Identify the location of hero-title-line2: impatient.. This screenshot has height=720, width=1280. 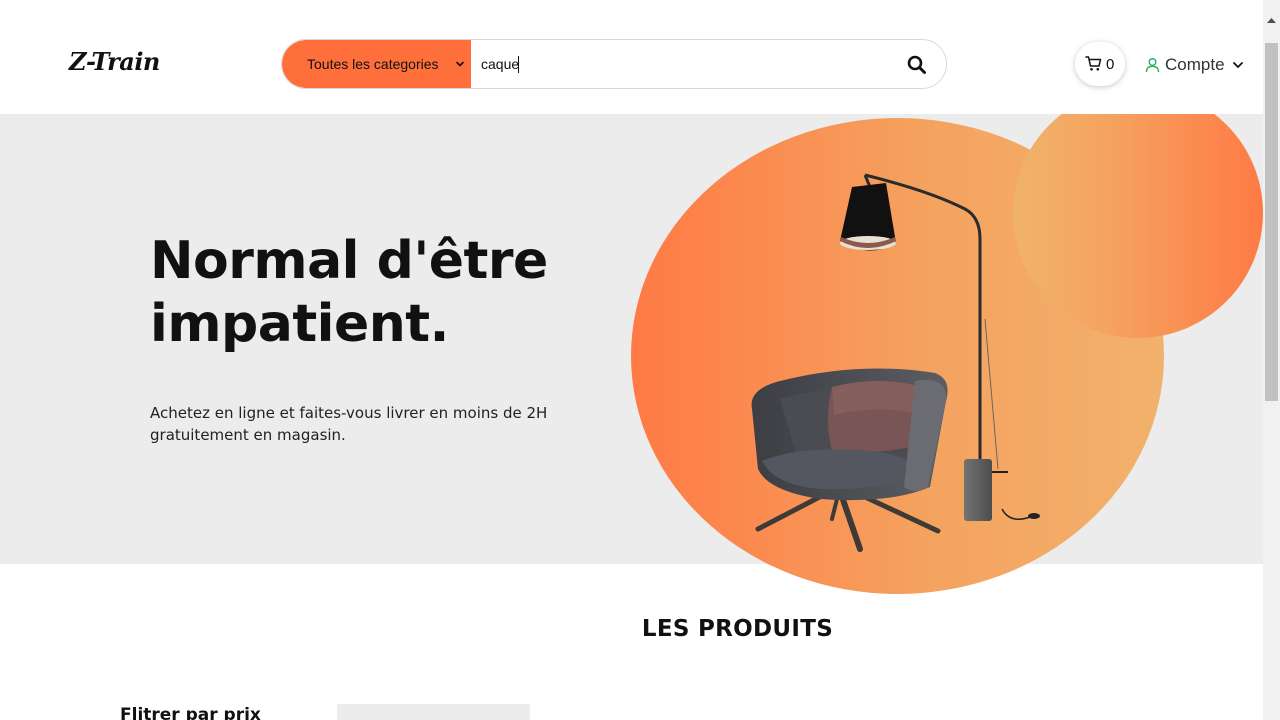
(299, 324).